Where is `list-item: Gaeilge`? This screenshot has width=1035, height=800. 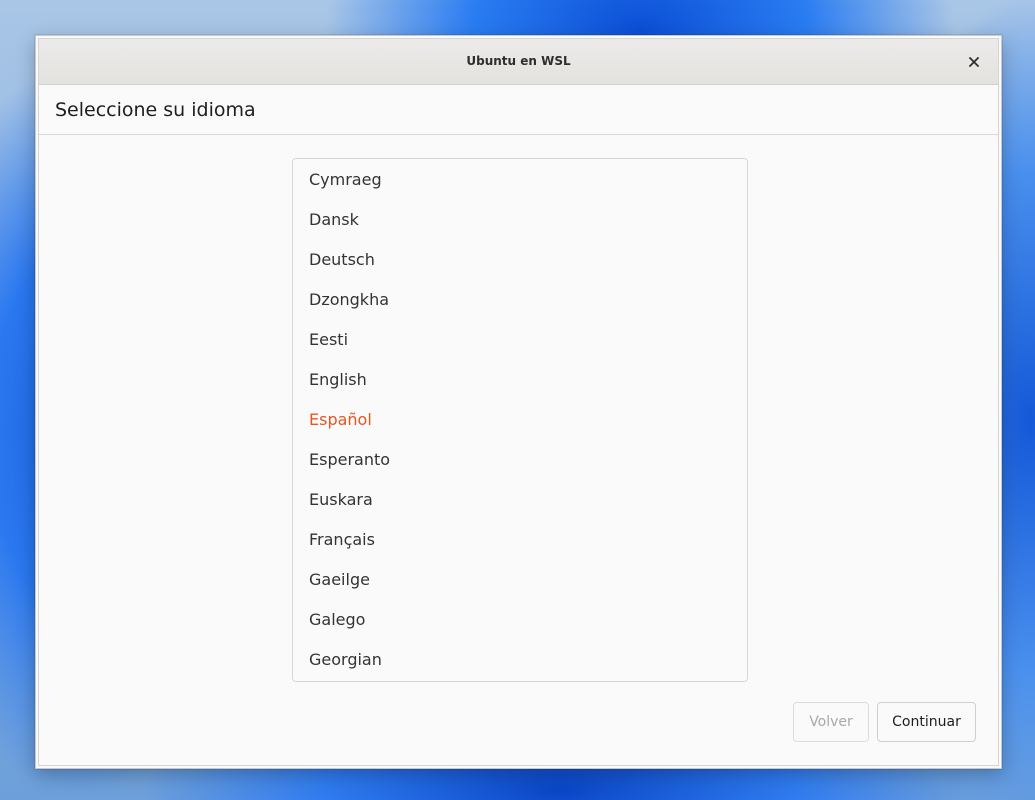 list-item: Gaeilge is located at coordinates (520, 580).